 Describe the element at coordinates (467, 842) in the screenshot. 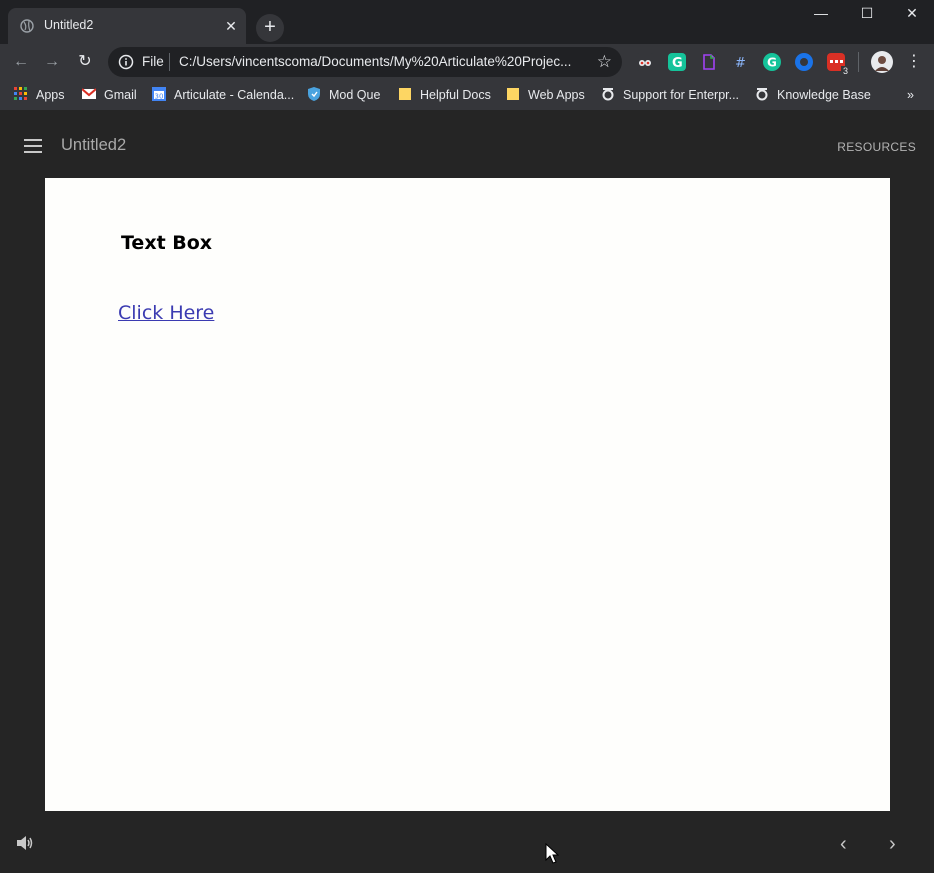

I see `player-footer: ‹ ›` at that location.